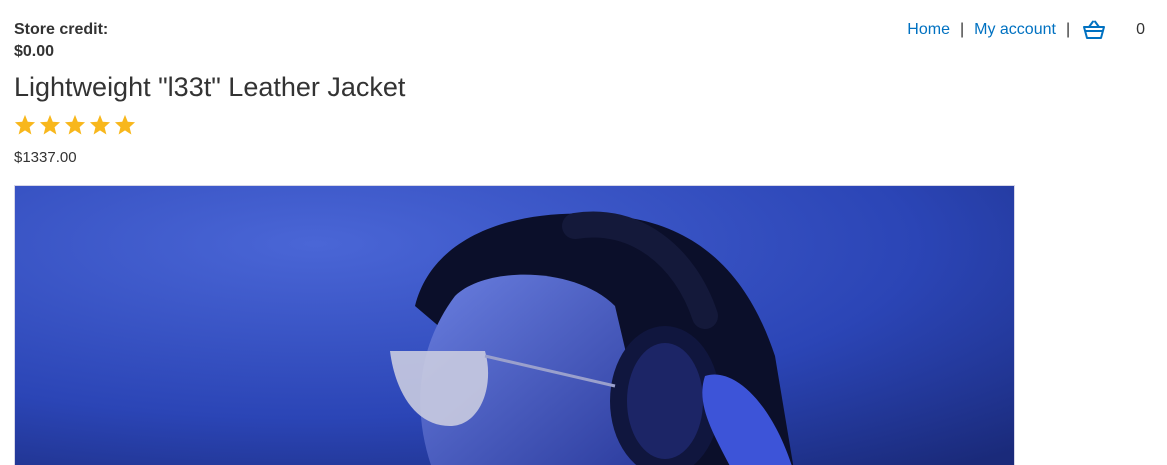 The width and height of the screenshot is (1167, 465). I want to click on my-account-link: My account, so click(1015, 30).